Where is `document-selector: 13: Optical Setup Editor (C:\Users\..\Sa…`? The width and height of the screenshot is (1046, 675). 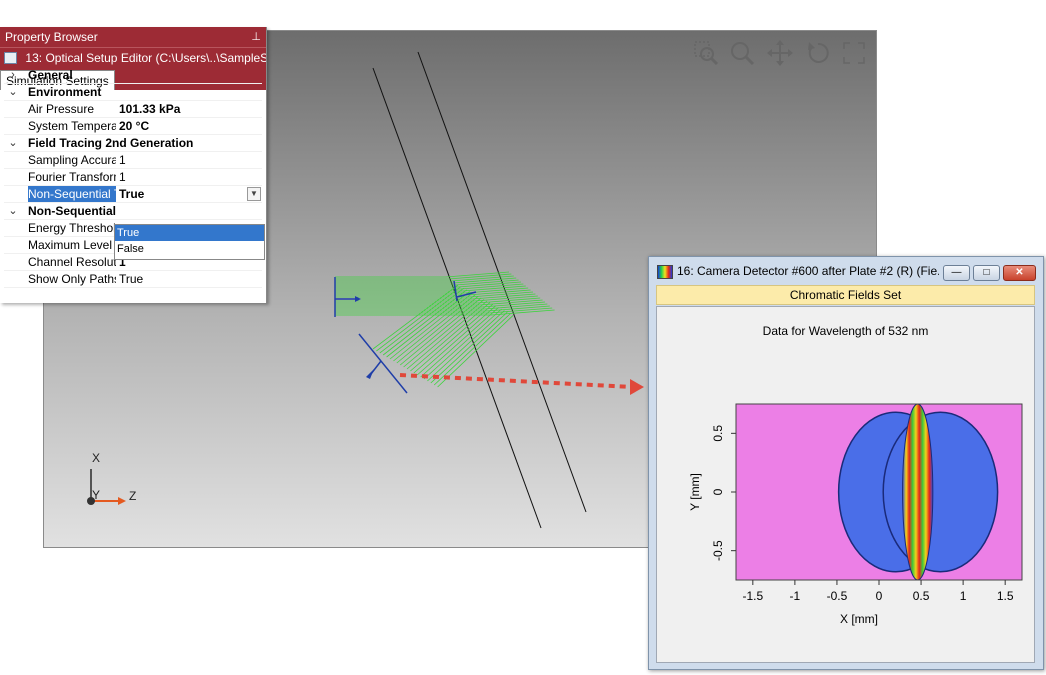
document-selector: 13: Optical Setup Editor (C:\Users\..\Sa… is located at coordinates (133, 57).